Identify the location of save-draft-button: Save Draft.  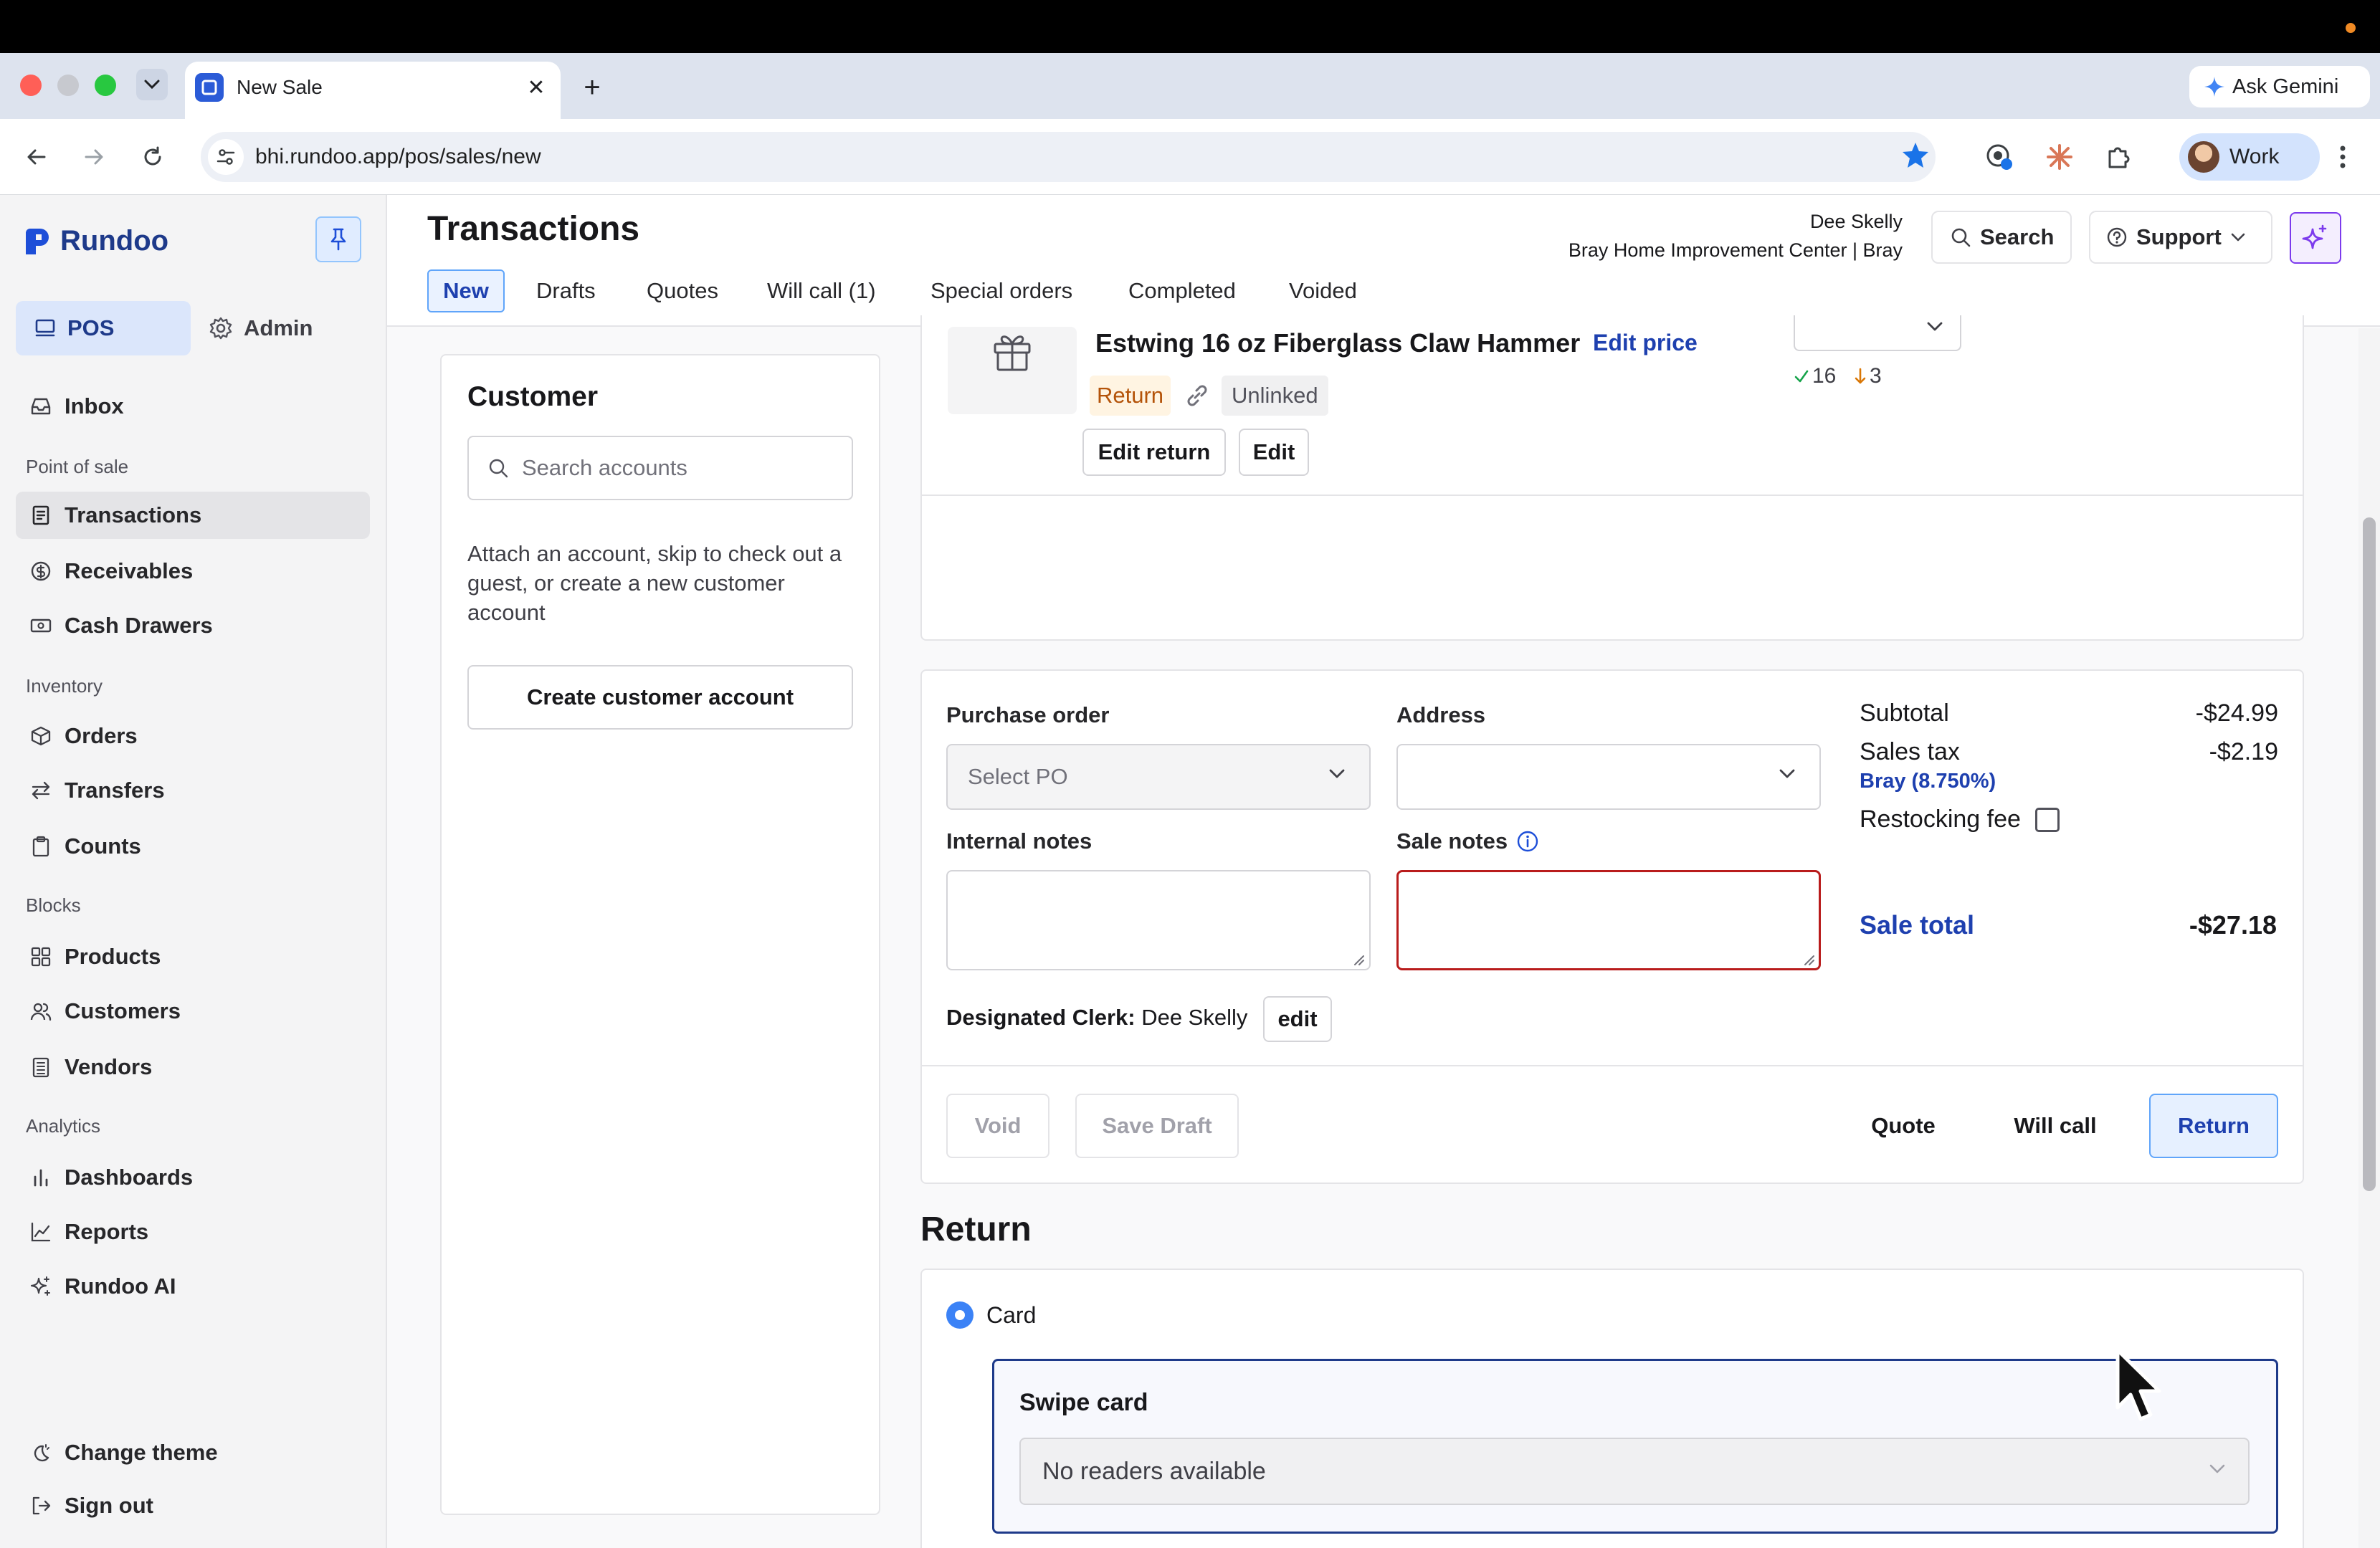
(1157, 1126).